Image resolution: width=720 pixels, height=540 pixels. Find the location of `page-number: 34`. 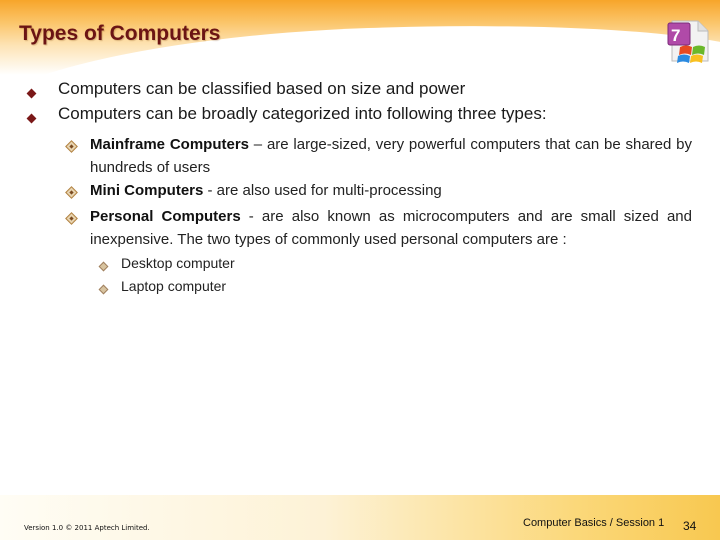

page-number: 34 is located at coordinates (690, 526).